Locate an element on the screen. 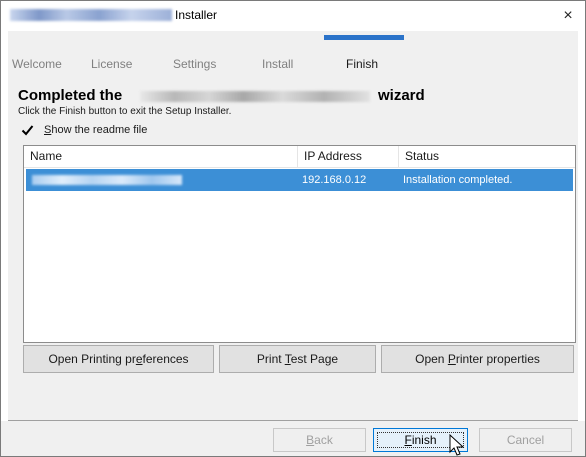 The image size is (586, 457). step-settings: Settings is located at coordinates (195, 64).